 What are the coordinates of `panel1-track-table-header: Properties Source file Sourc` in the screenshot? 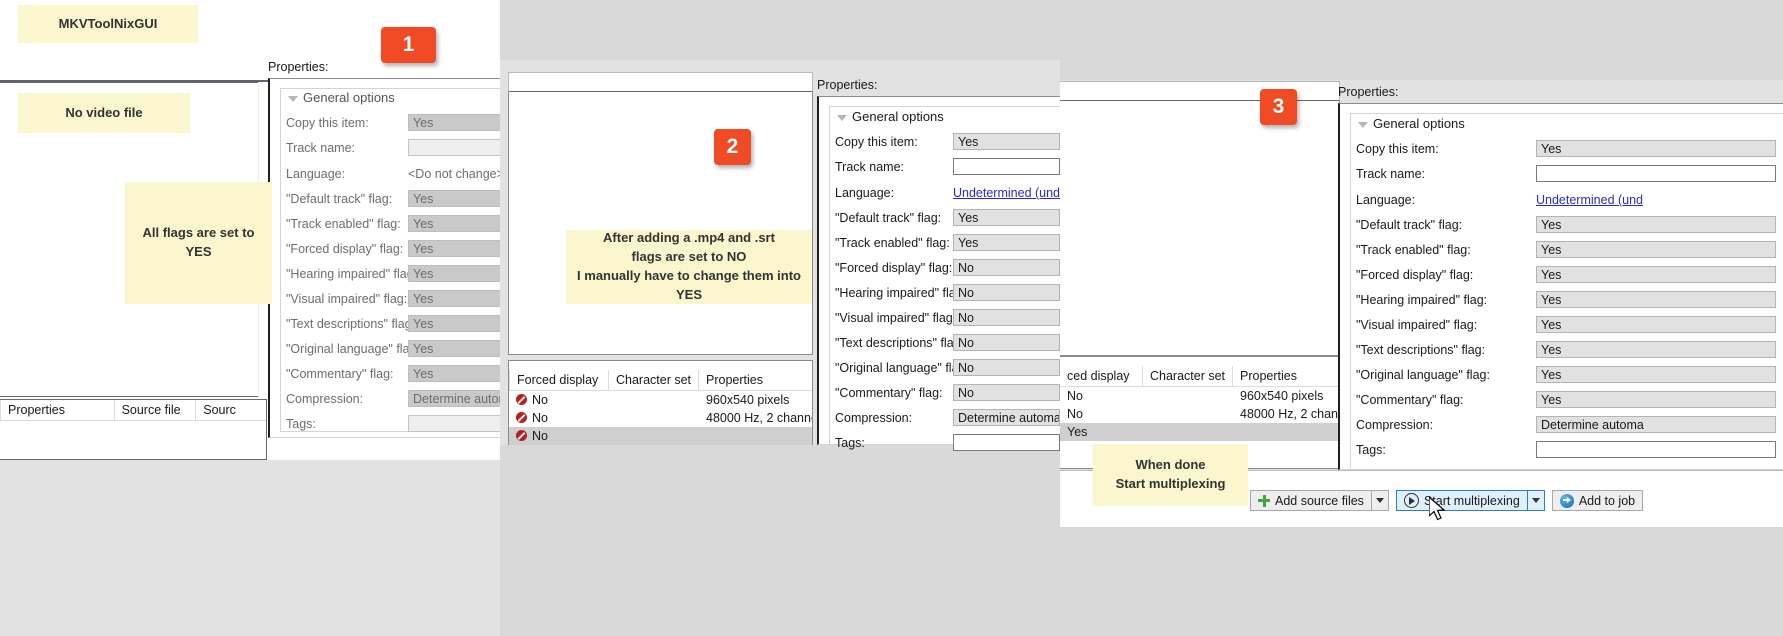 It's located at (133, 410).